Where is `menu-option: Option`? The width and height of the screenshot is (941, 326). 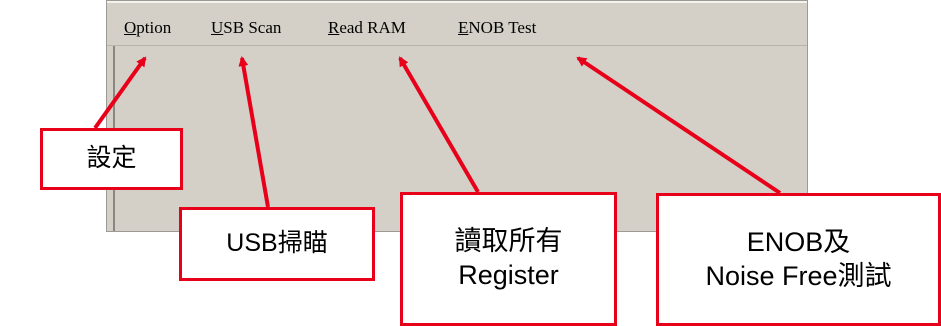 menu-option: Option is located at coordinates (147, 28).